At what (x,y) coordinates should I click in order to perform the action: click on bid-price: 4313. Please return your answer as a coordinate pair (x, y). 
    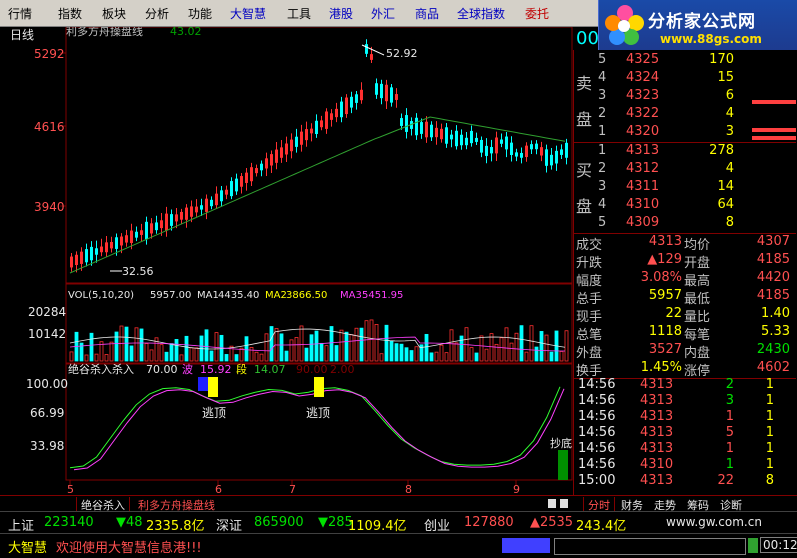
    Looking at the image, I should click on (643, 150).